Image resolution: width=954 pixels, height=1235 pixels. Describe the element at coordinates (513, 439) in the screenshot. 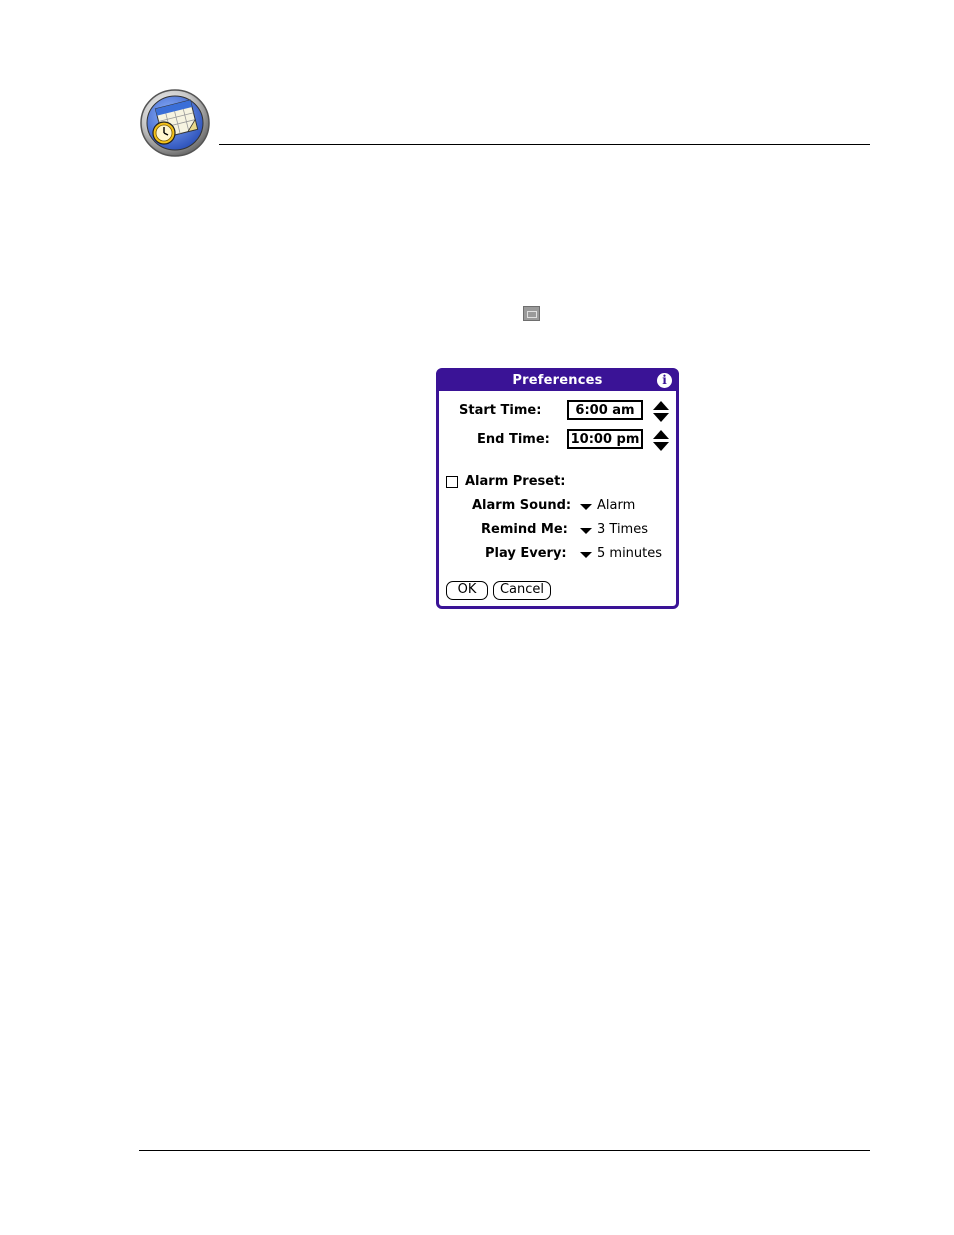

I see `end-time-label: End Time:` at that location.